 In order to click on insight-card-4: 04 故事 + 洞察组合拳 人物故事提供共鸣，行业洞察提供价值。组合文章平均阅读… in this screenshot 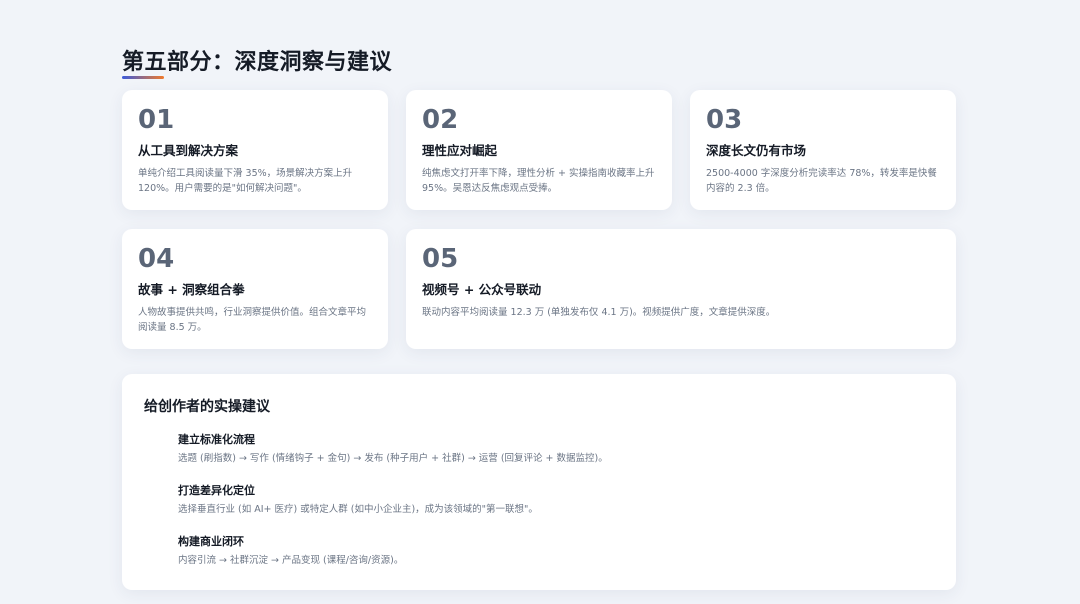, I will do `click(255, 289)`.